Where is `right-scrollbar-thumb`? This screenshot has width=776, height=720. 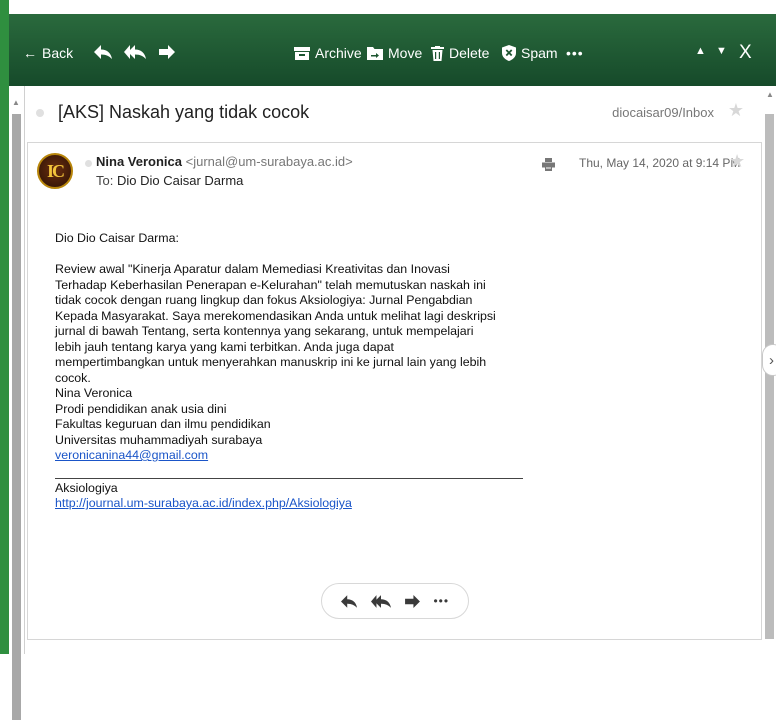
right-scrollbar-thumb is located at coordinates (769, 376).